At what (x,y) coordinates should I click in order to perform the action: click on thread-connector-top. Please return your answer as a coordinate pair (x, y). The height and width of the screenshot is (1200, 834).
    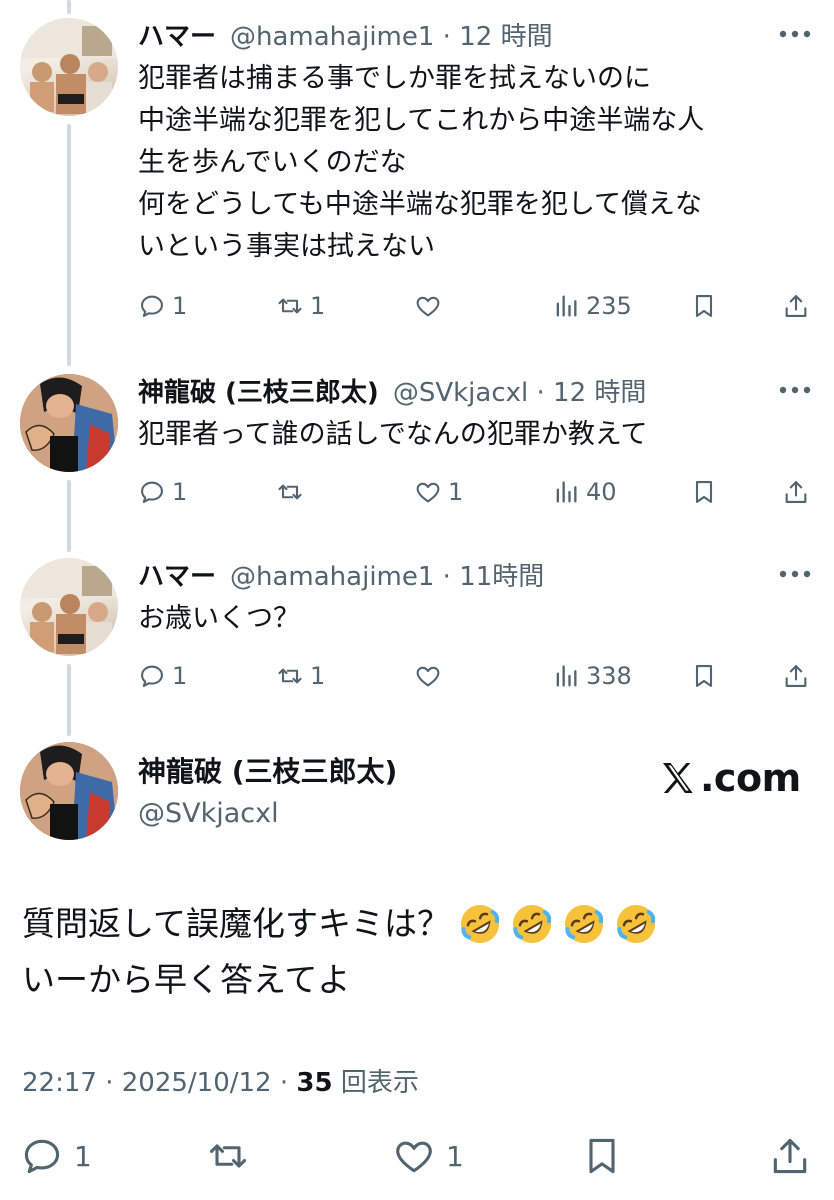
    Looking at the image, I should click on (69, 7).